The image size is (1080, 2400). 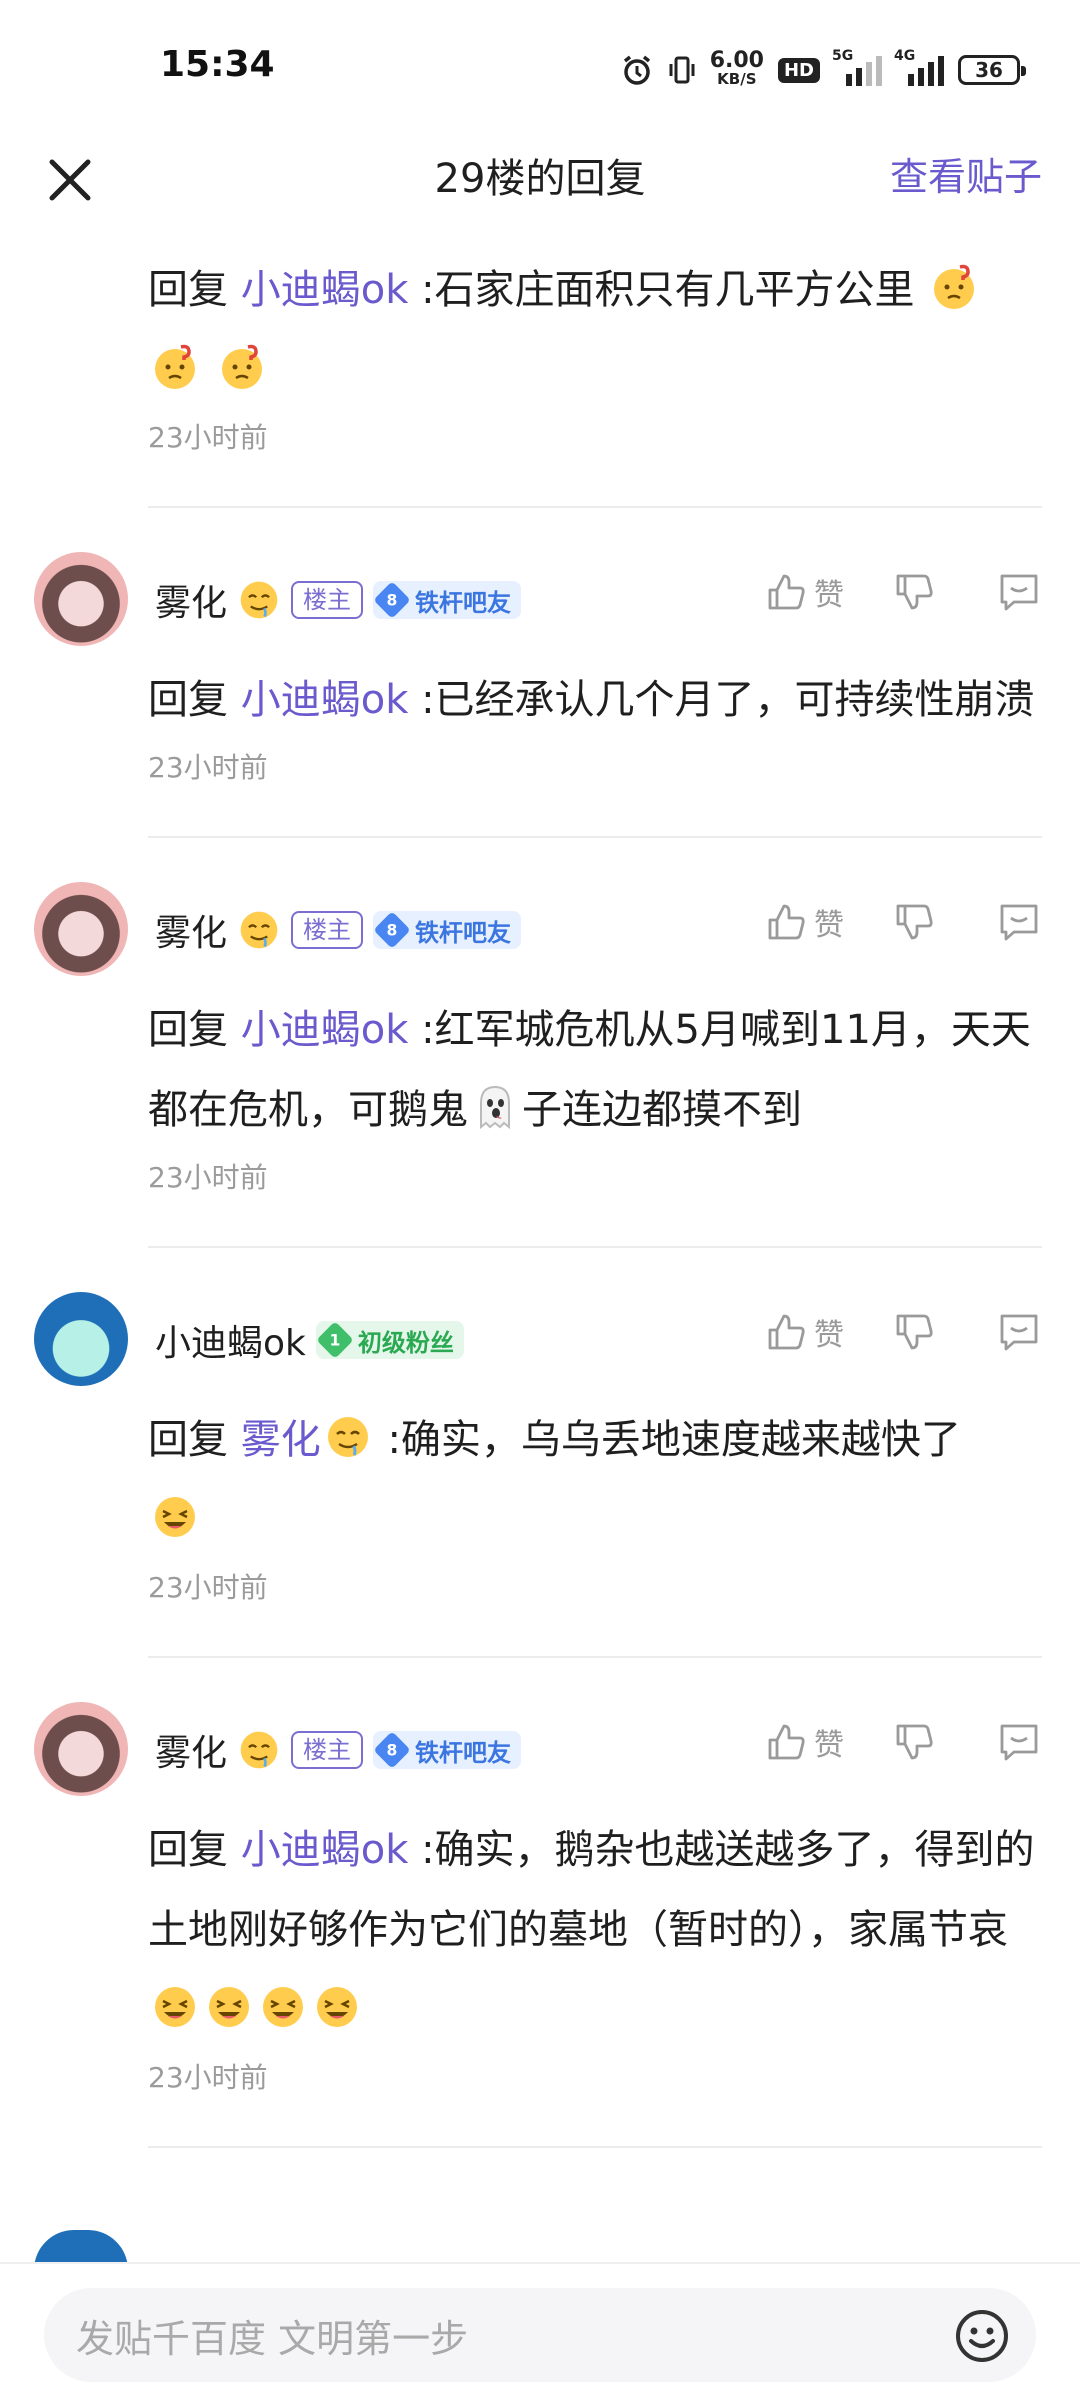 What do you see at coordinates (230, 1340) in the screenshot?
I see `username: 小迪蝎ok` at bounding box center [230, 1340].